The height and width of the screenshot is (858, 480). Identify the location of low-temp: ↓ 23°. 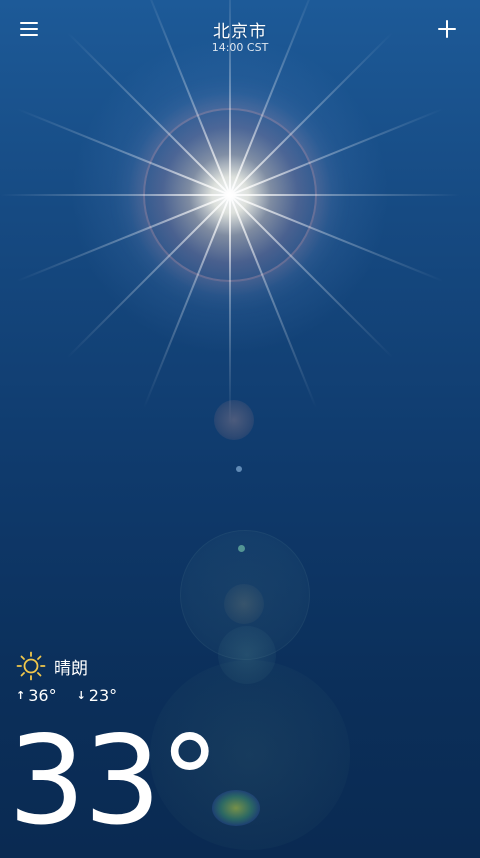
(97, 695).